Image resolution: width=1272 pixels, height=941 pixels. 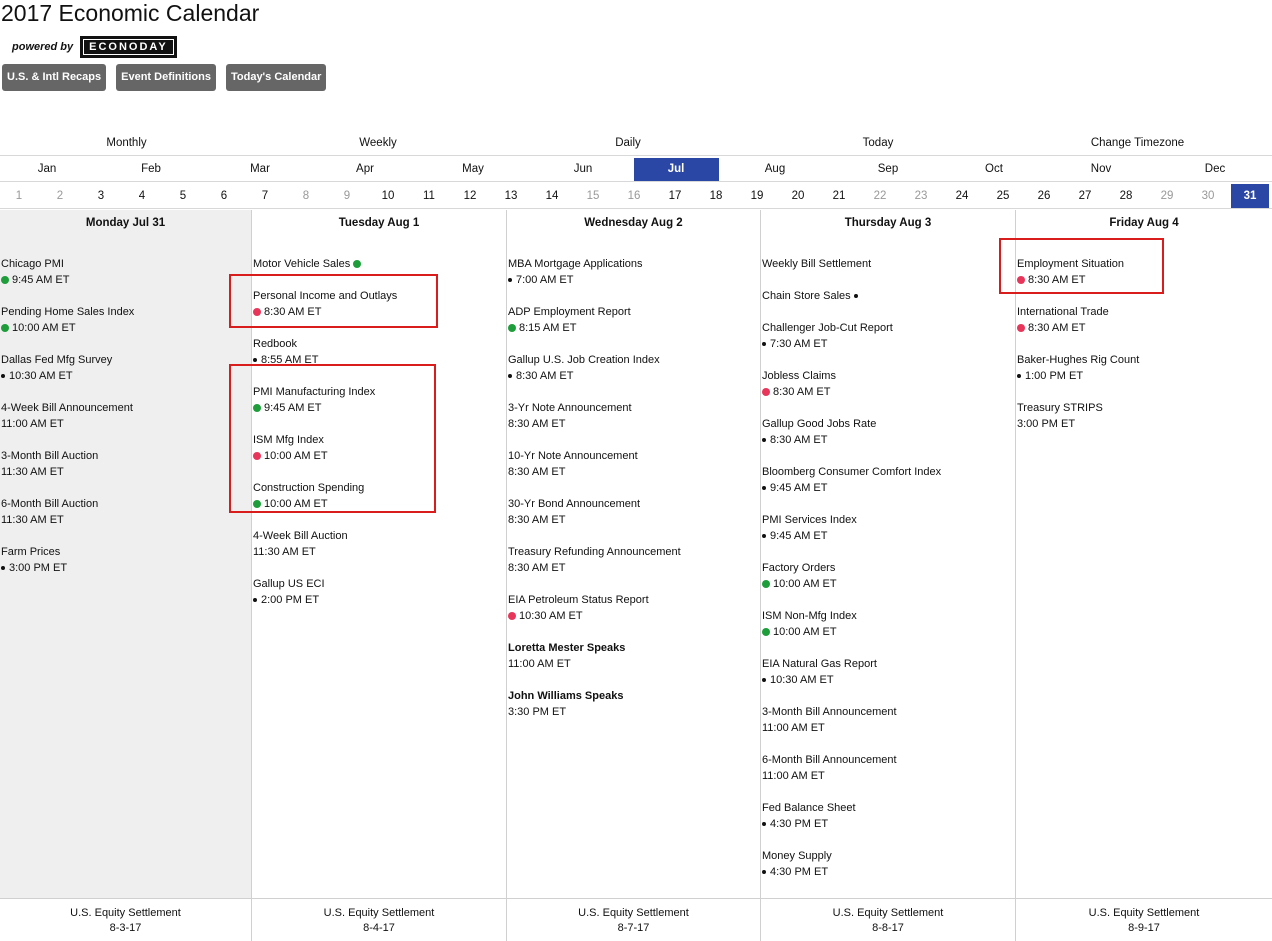 I want to click on event-name: 4-Week Bill Auction, so click(x=300, y=536).